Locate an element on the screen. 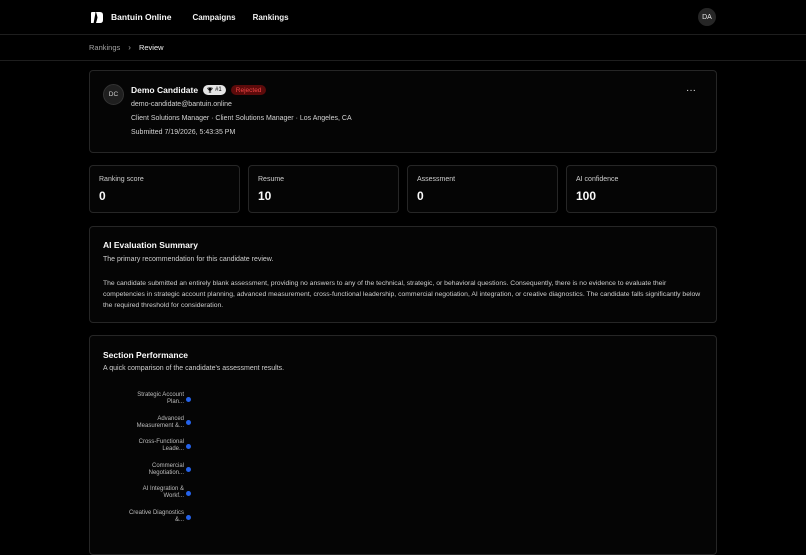 This screenshot has height=555, width=806. trophy-icon is located at coordinates (210, 90).